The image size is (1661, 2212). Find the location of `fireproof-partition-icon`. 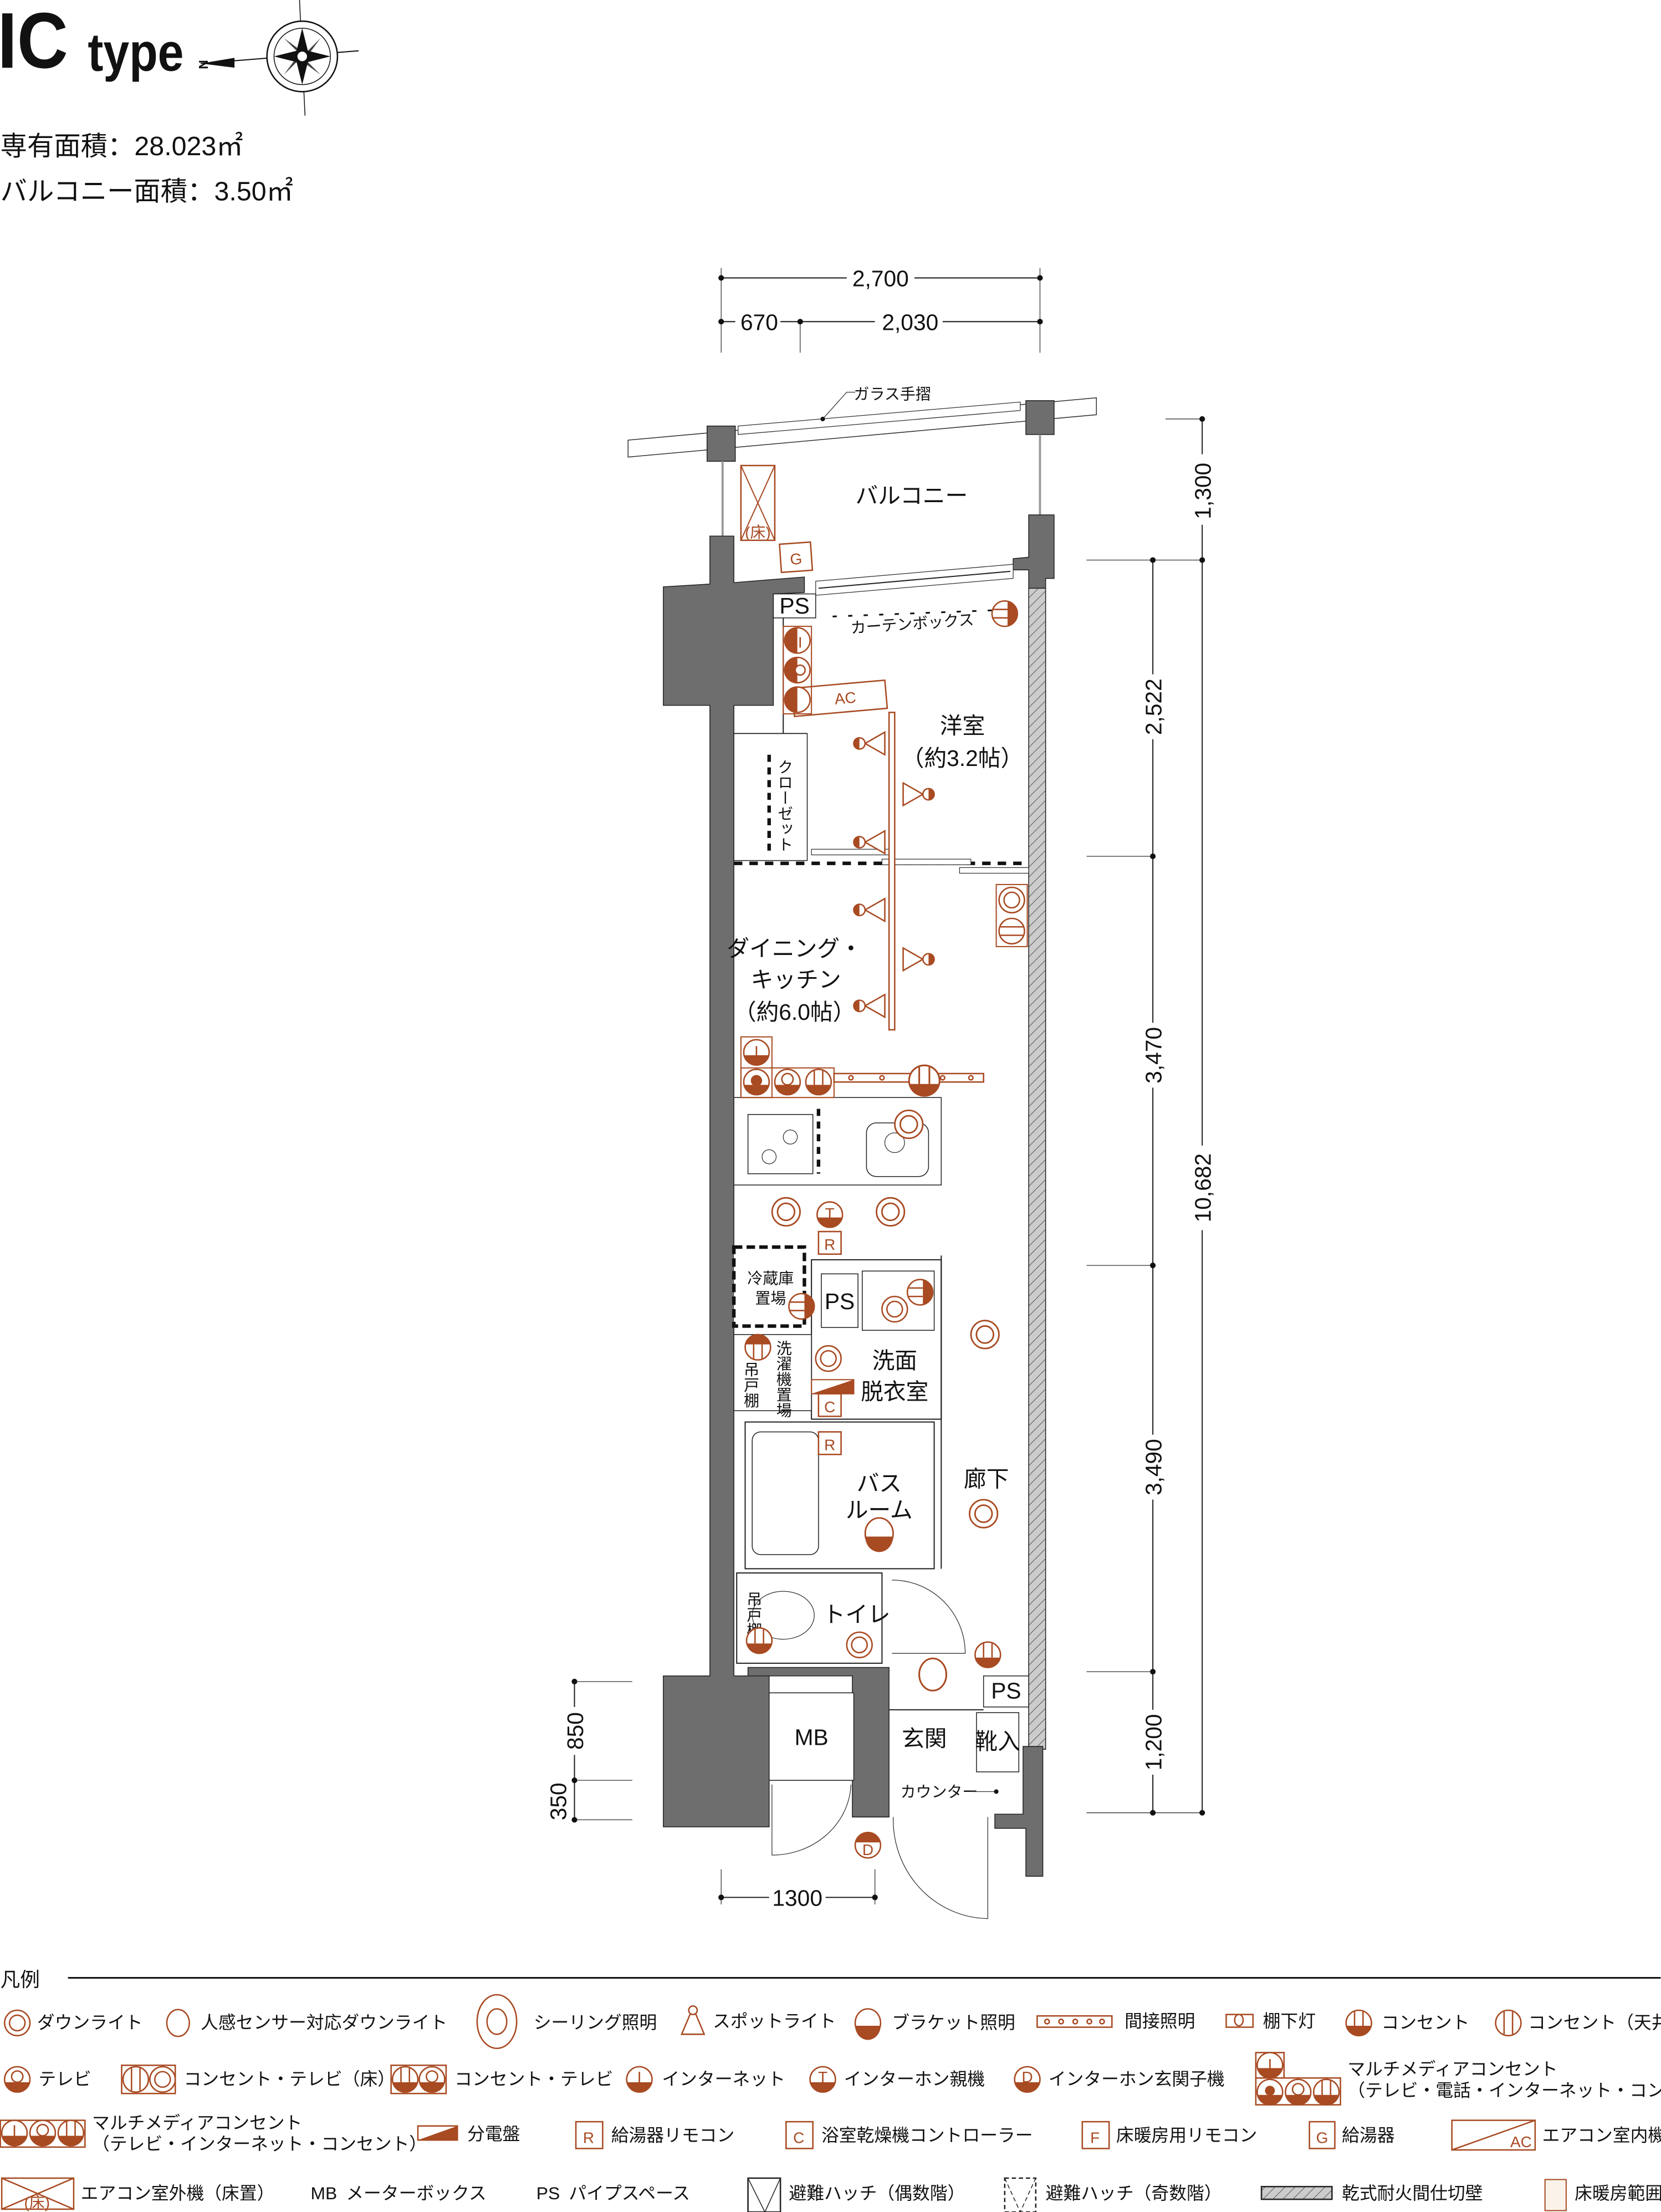

fireproof-partition-icon is located at coordinates (1296, 2192).